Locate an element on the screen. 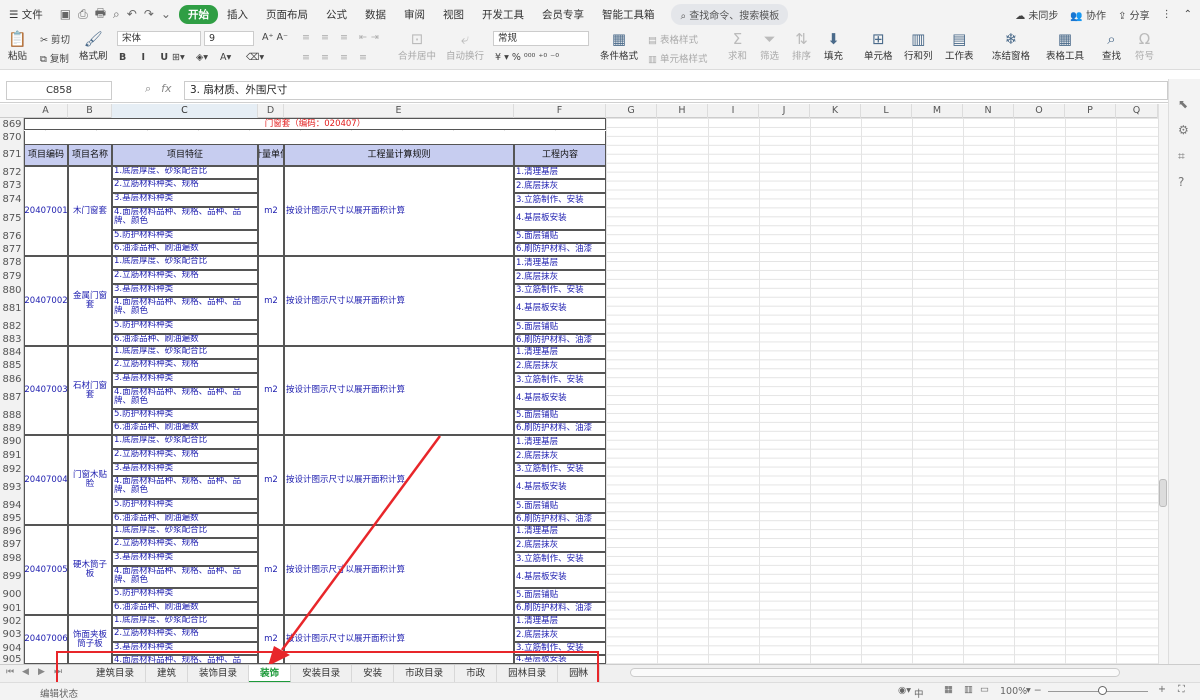  sheet-tab: 建筑目录 is located at coordinates (116, 674).